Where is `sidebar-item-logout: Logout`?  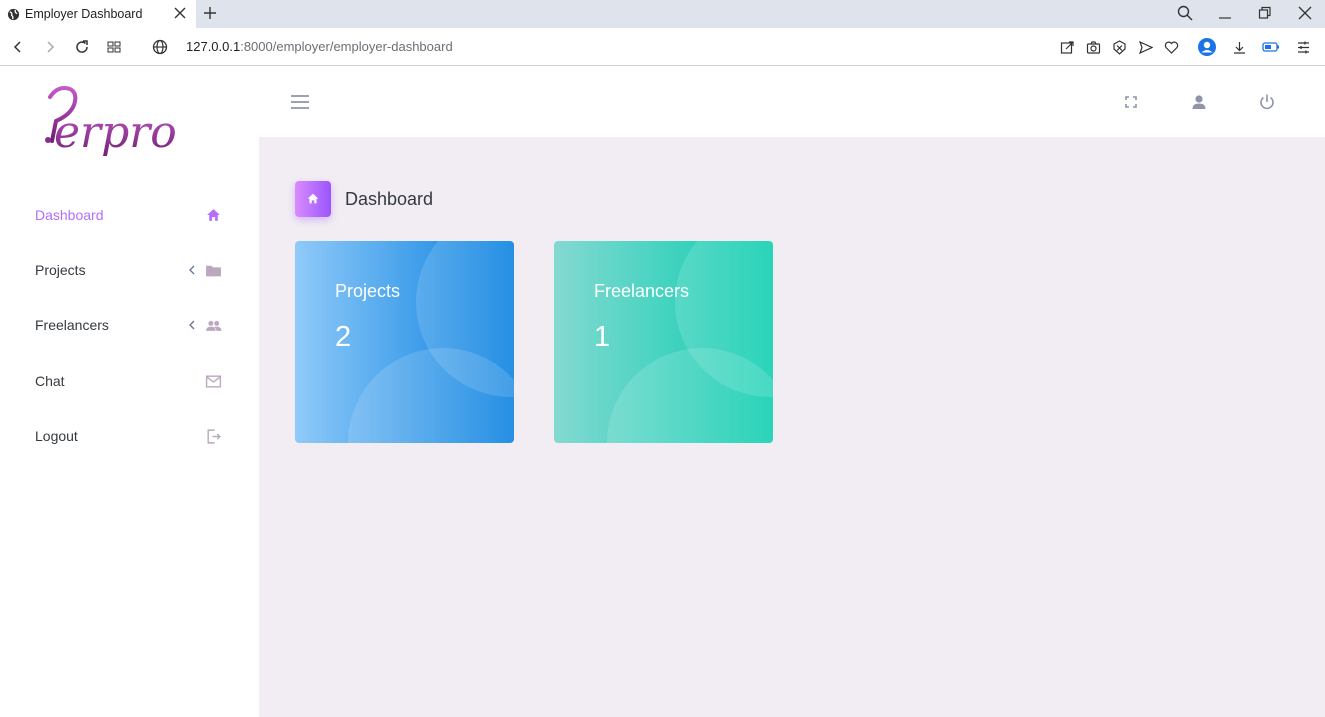 sidebar-item-logout: Logout is located at coordinates (129, 436).